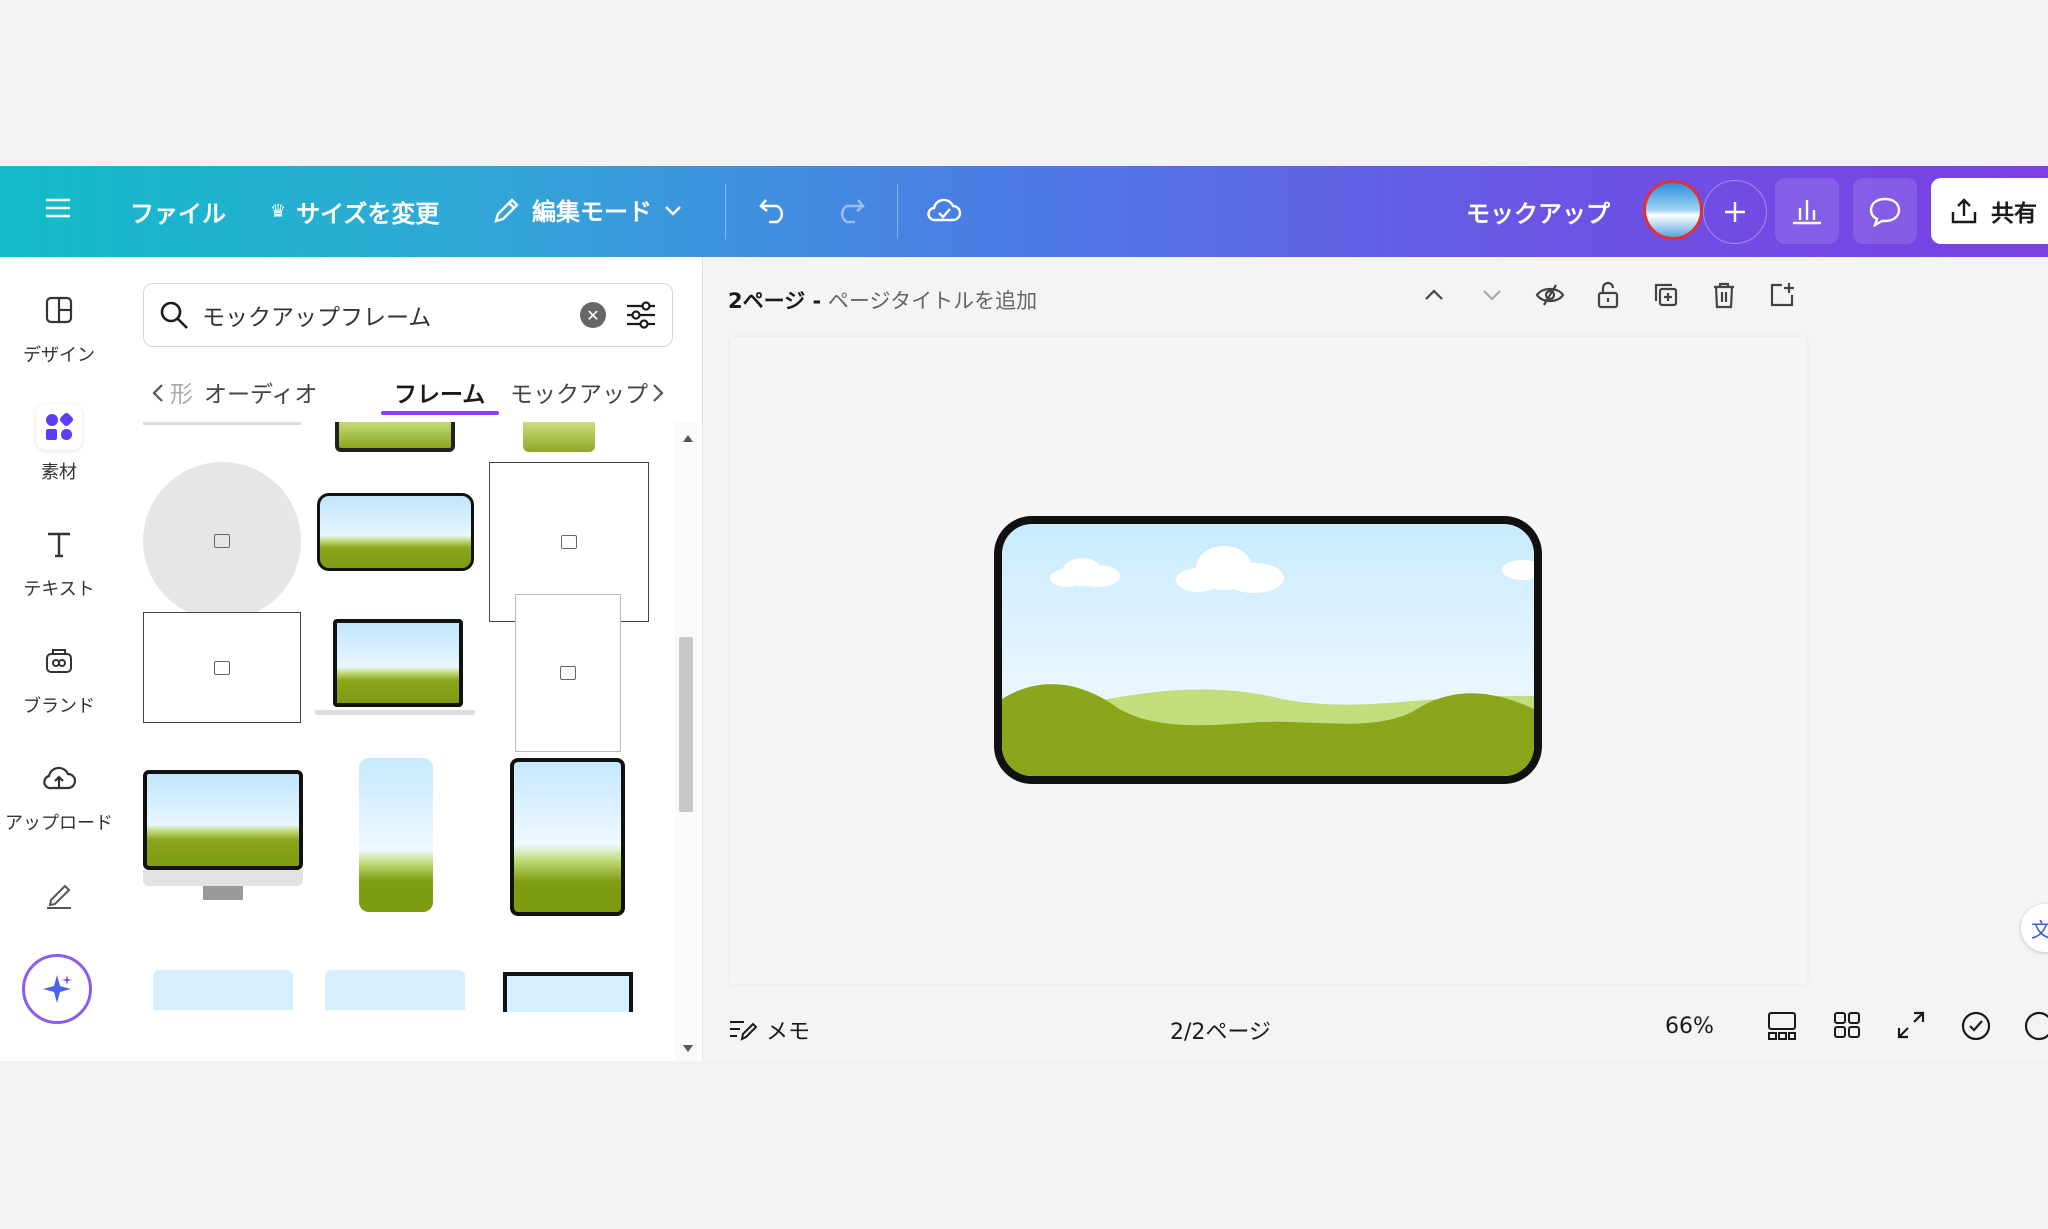 This screenshot has width=2048, height=1229. Describe the element at coordinates (395, 712) in the screenshot. I see `laptop-base` at that location.